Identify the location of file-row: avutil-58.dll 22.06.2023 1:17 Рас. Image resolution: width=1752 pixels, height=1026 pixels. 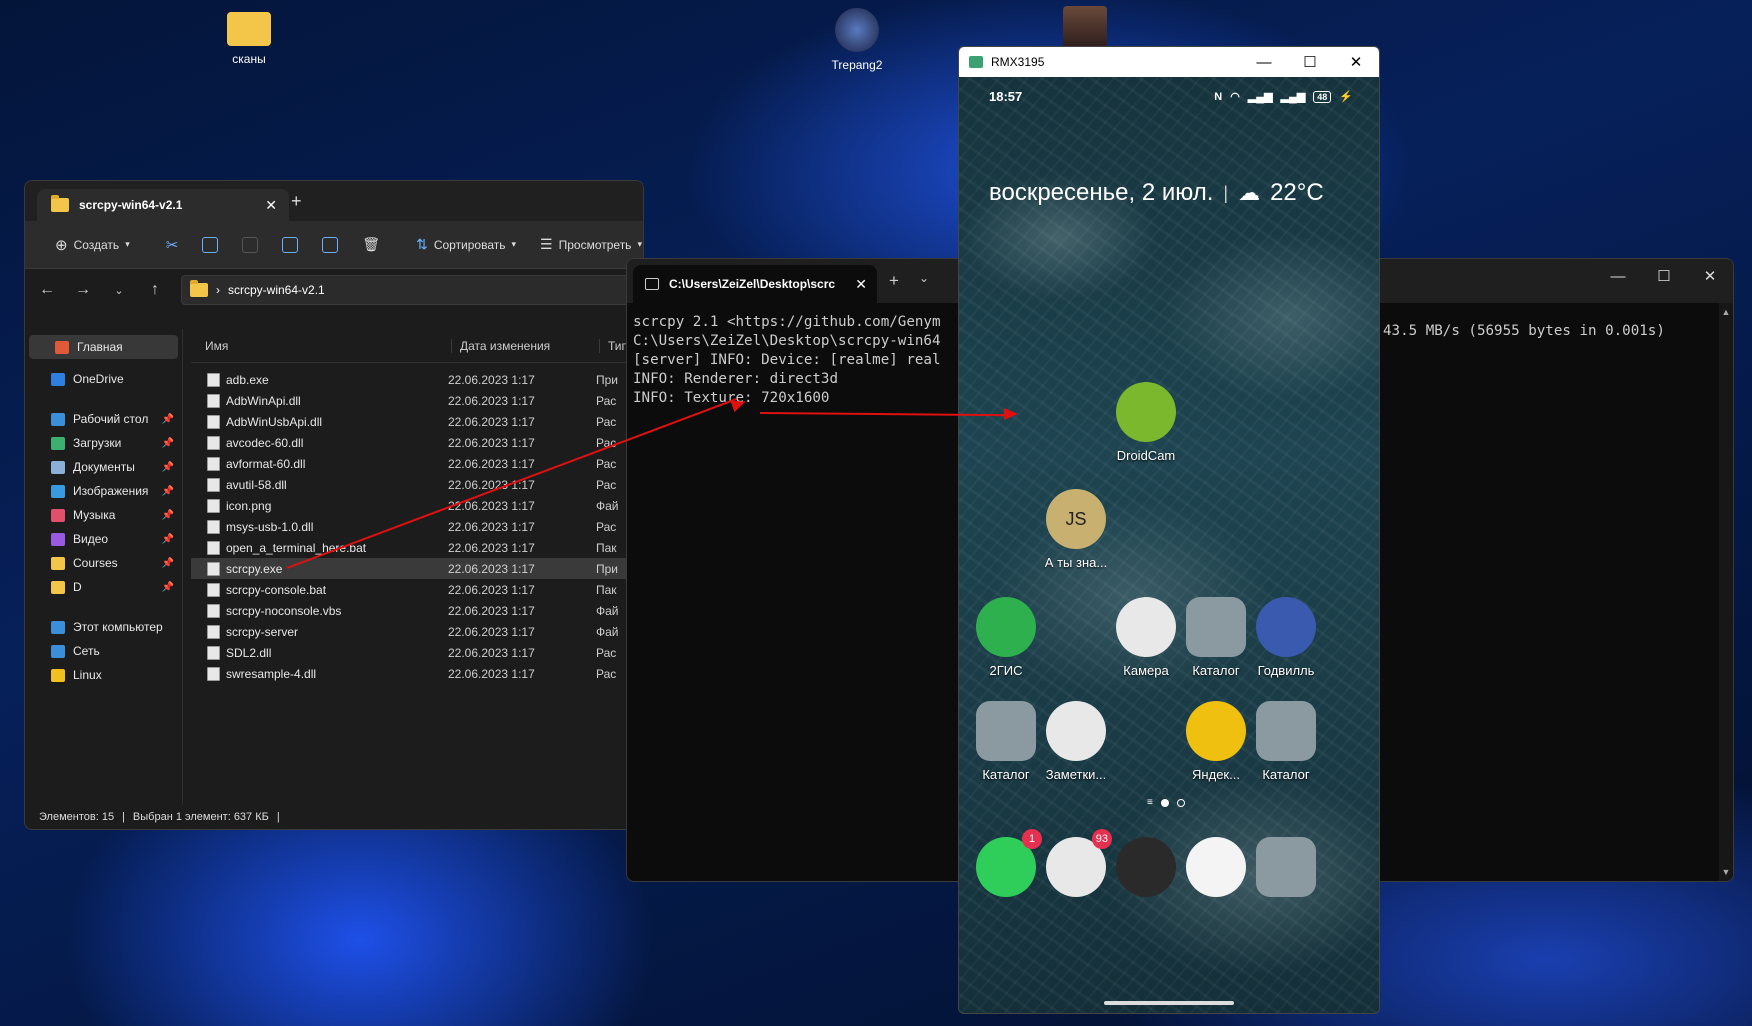
(417, 484).